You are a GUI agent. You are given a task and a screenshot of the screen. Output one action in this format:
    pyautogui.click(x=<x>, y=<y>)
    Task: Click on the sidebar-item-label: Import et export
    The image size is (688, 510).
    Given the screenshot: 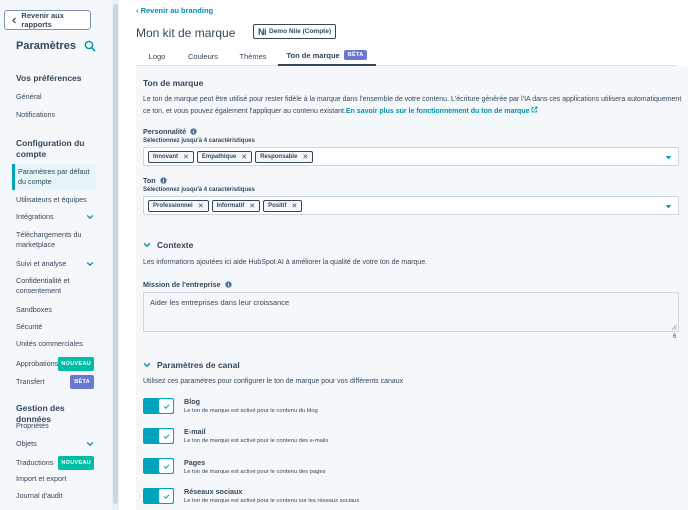 What is the action you would take?
    pyautogui.click(x=41, y=478)
    